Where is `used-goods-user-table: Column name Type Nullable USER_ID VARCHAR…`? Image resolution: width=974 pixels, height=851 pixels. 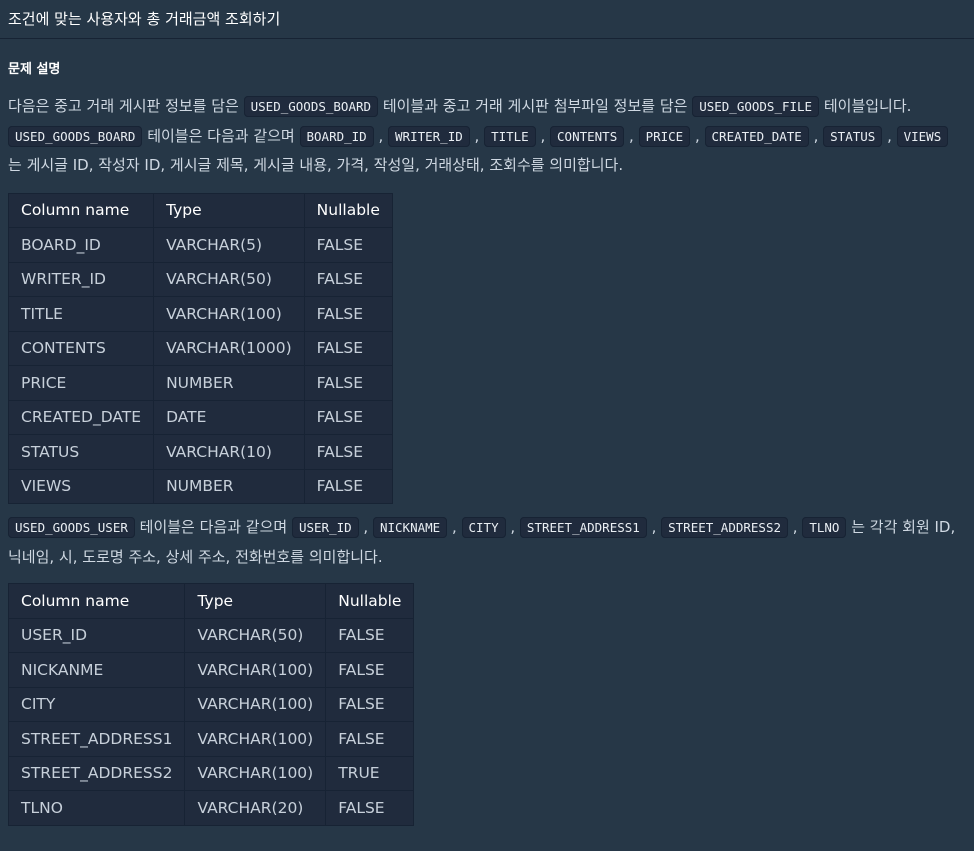
used-goods-user-table: Column name Type Nullable USER_ID VARCHAR… is located at coordinates (211, 704).